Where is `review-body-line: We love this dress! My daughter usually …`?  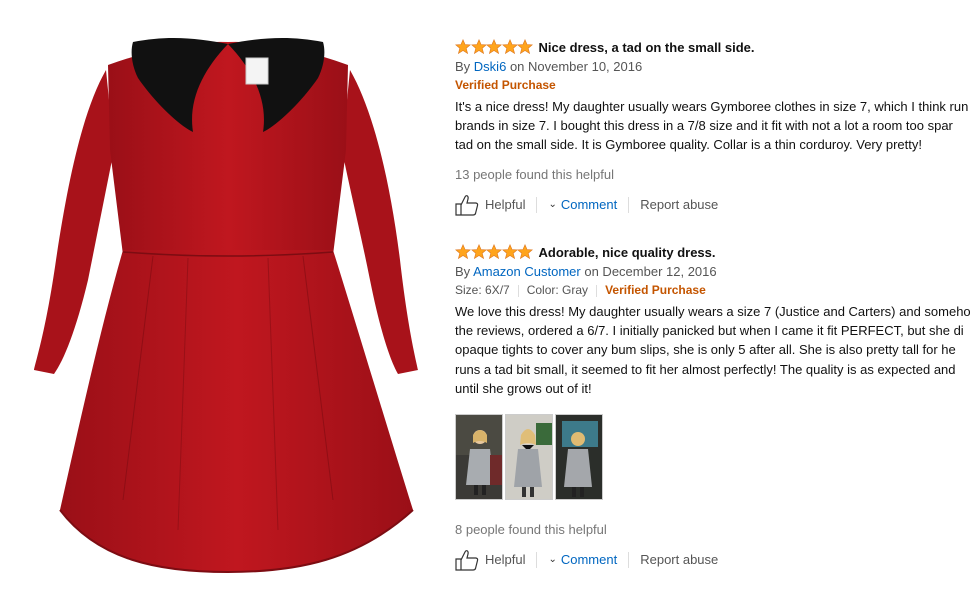
review-body-line: We love this dress! My daughter usually … is located at coordinates (712, 311).